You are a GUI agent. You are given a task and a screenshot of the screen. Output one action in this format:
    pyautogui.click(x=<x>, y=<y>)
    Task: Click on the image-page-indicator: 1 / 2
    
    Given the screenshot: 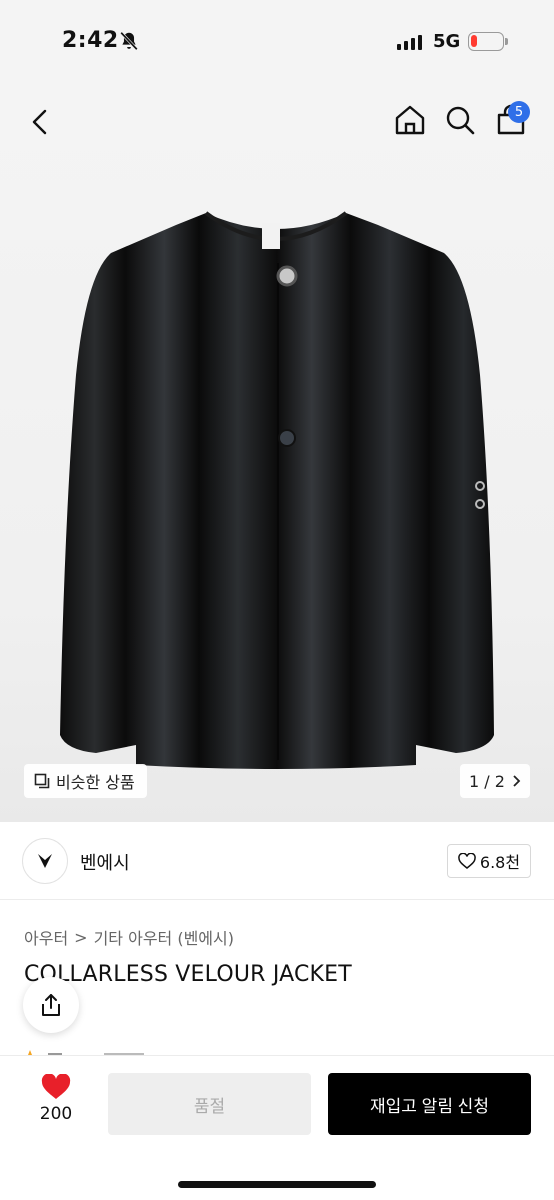 What is the action you would take?
    pyautogui.click(x=495, y=781)
    